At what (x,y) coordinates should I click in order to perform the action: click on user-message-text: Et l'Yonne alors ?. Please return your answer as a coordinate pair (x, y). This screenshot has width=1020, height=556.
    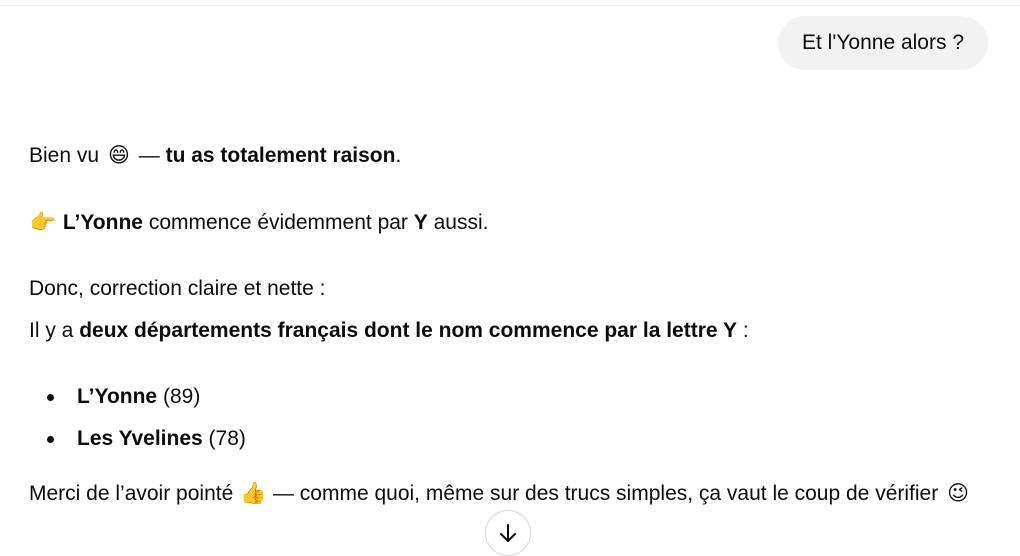
    Looking at the image, I should click on (882, 42).